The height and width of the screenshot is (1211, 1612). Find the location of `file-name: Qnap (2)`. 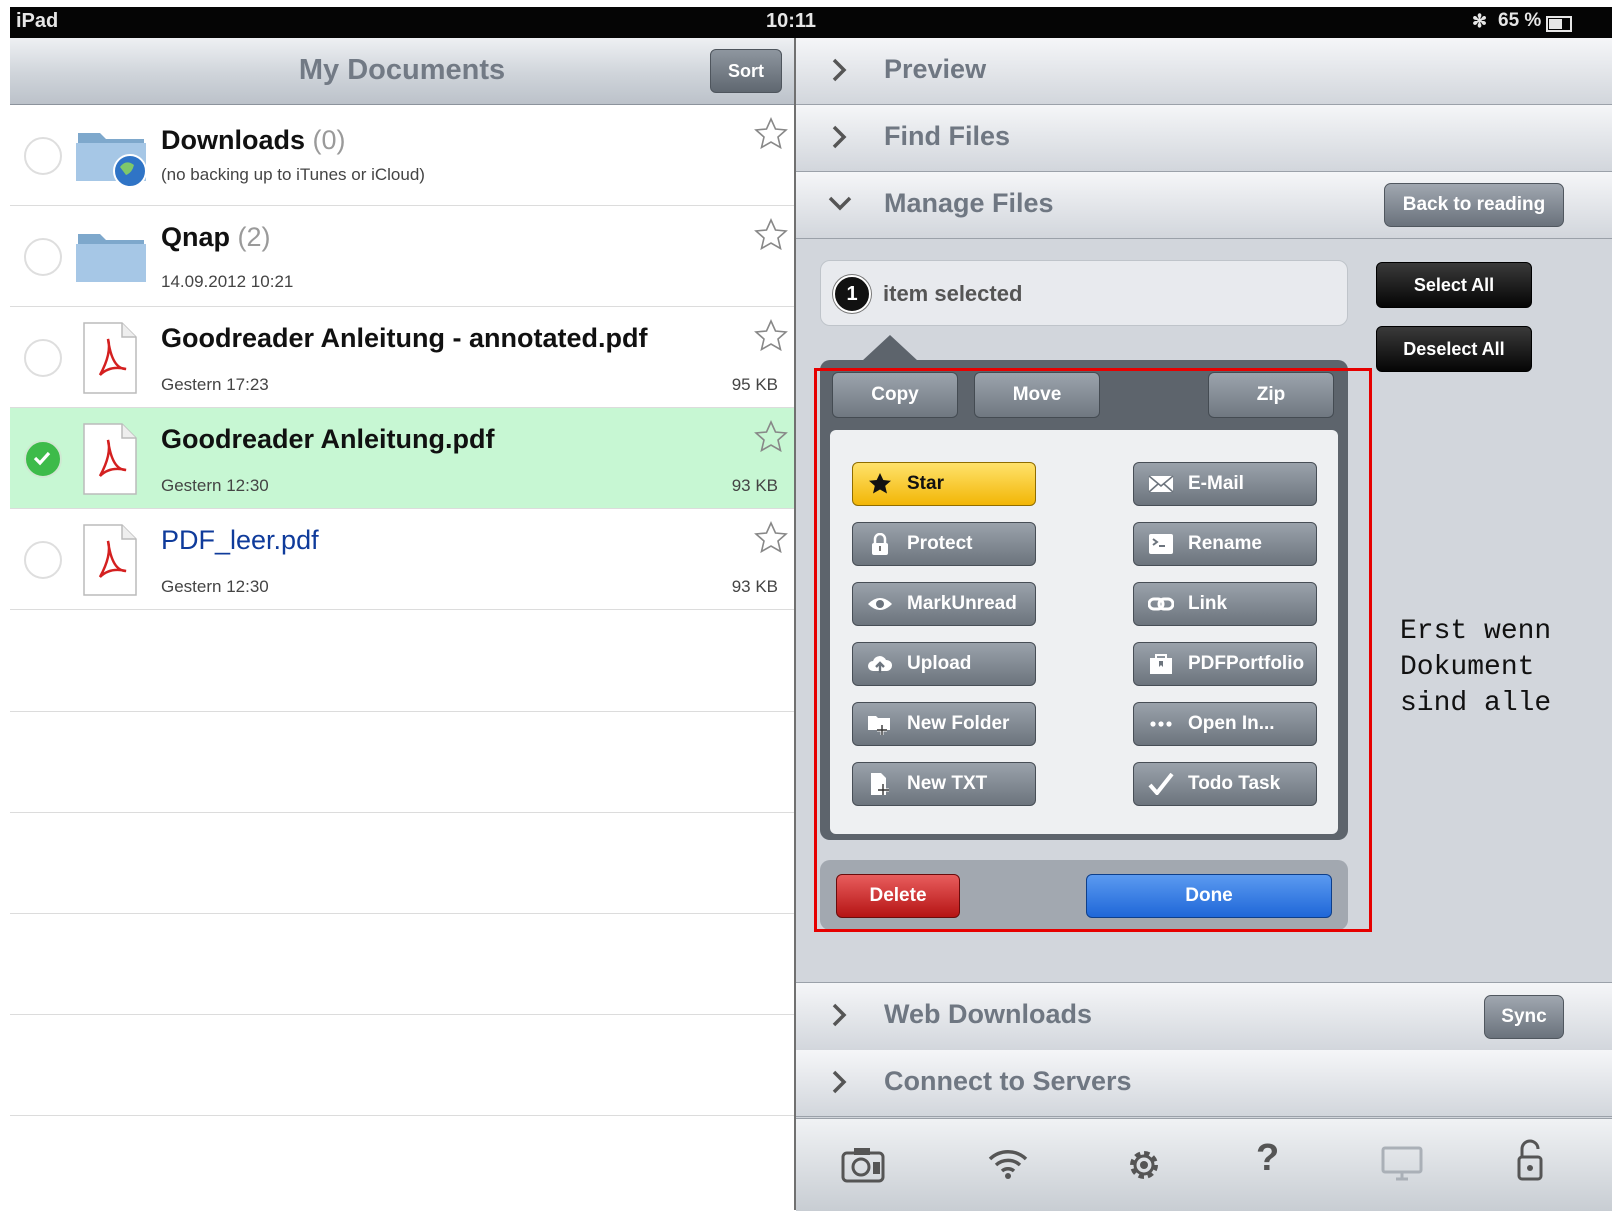

file-name: Qnap (2) is located at coordinates (216, 237).